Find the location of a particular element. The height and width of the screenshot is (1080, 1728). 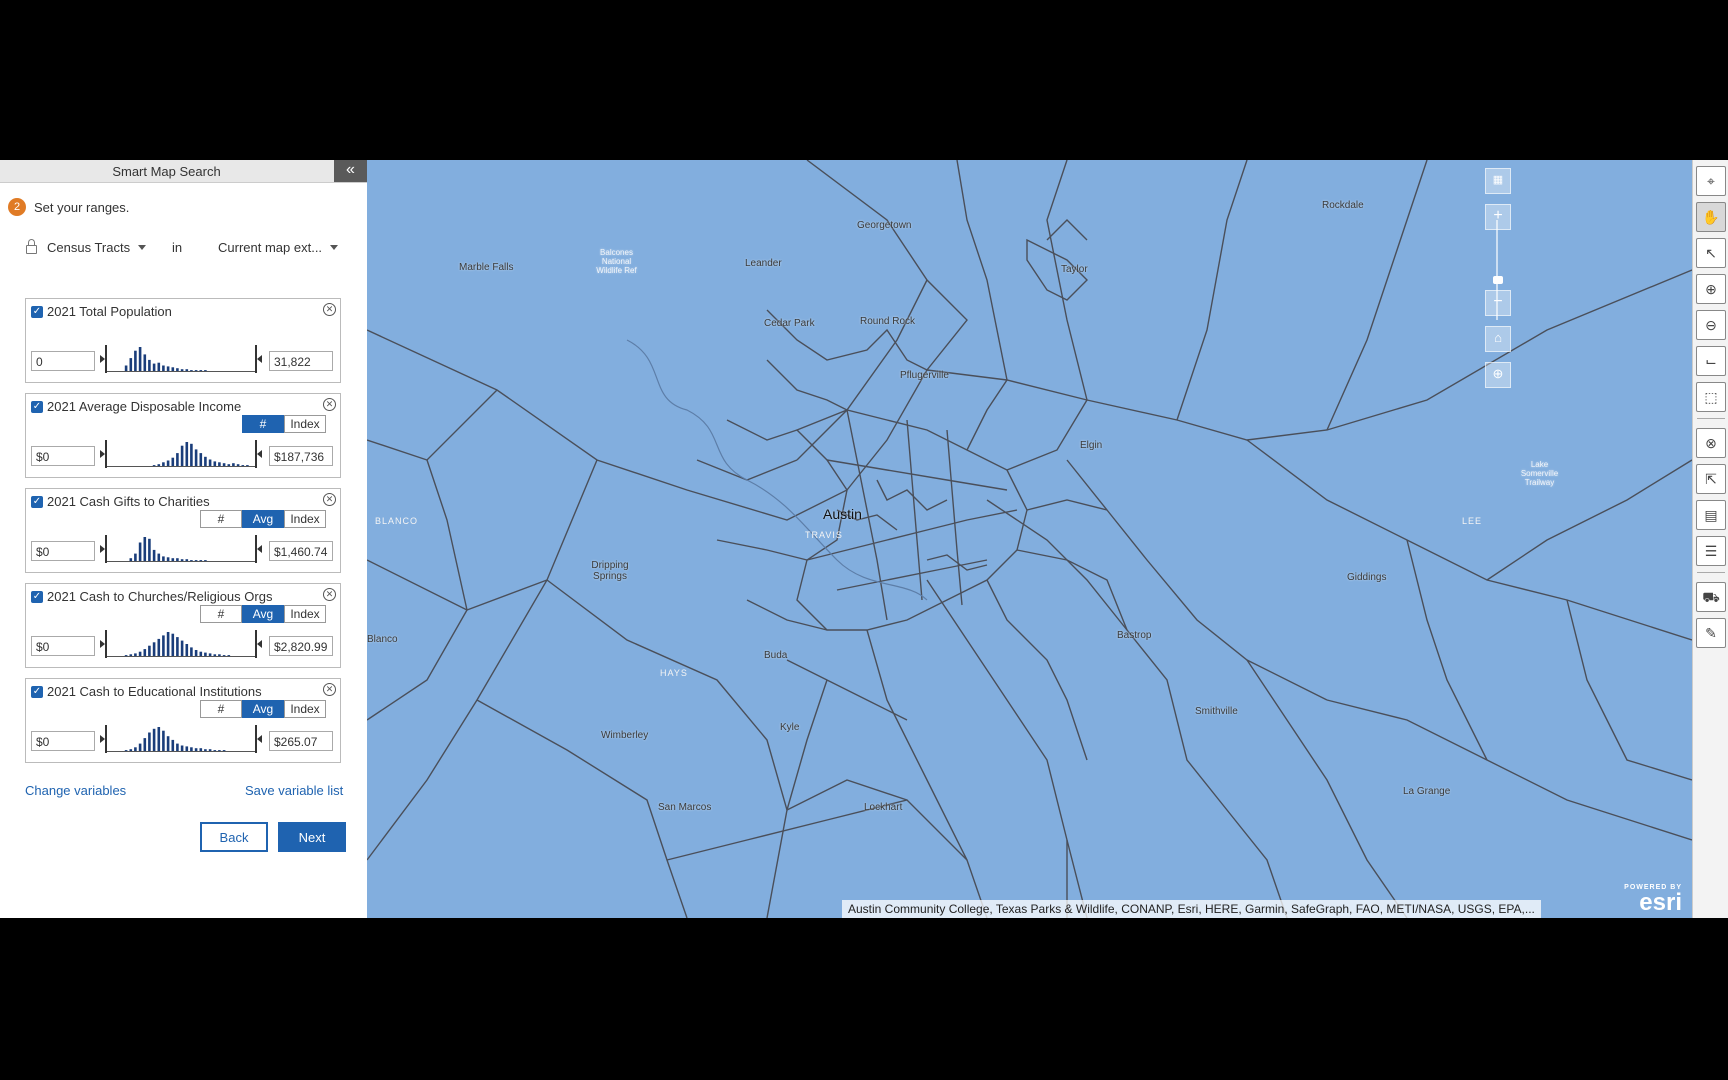

zoom-in-tool-icon: ⊕ is located at coordinates (1711, 289).